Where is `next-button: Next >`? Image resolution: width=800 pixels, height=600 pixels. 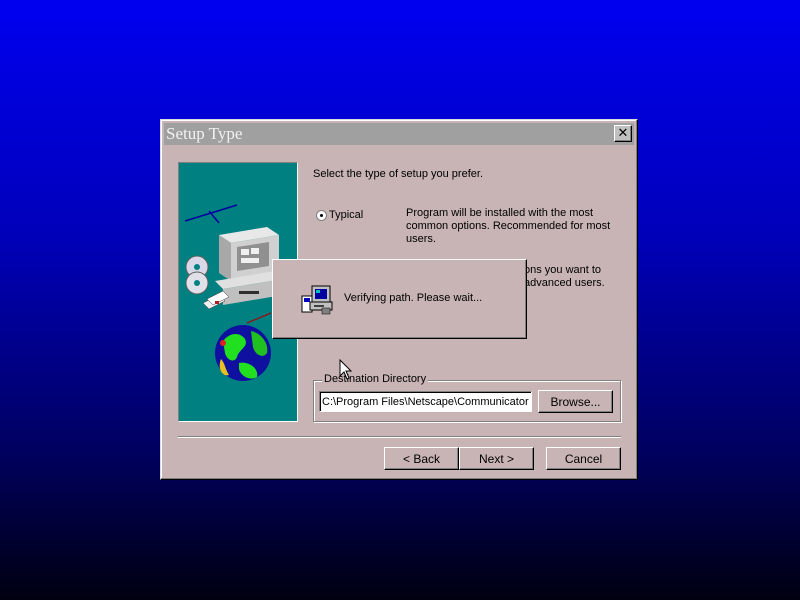
next-button: Next > is located at coordinates (496, 458).